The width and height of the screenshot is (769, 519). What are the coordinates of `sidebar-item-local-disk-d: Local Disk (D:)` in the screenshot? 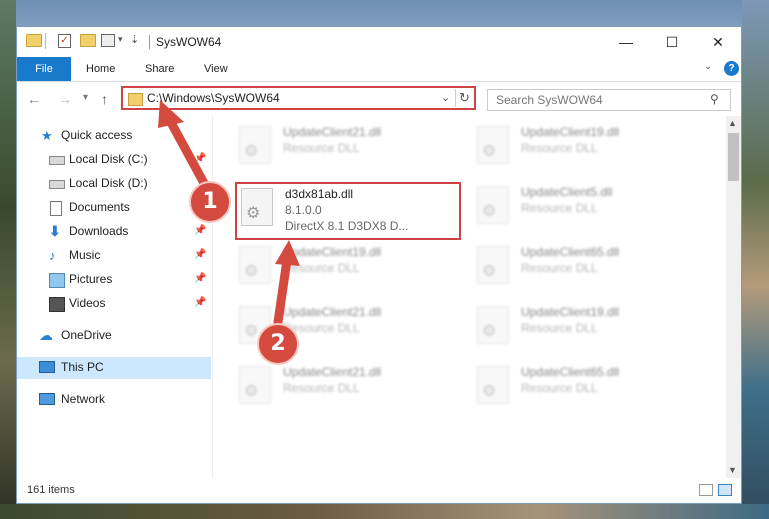 It's located at (114, 184).